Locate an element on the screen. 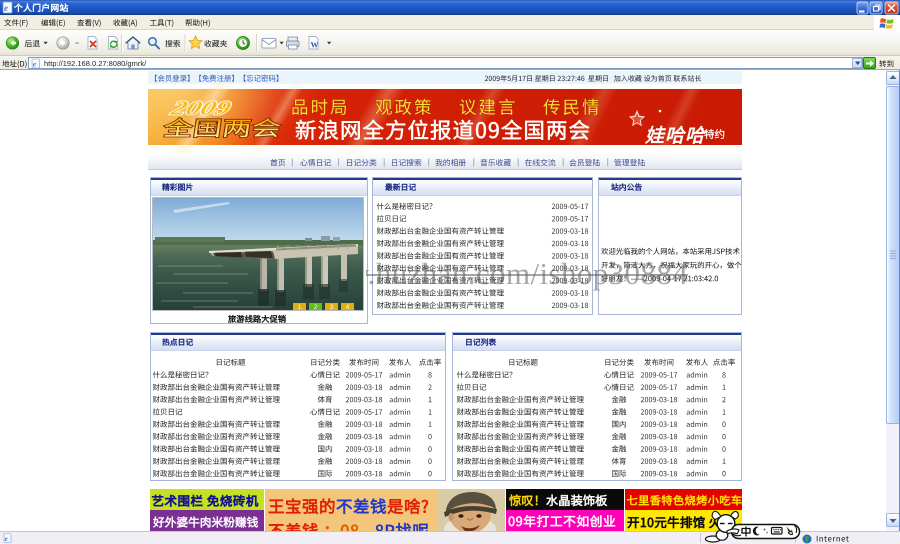 The height and width of the screenshot is (544, 900). svg-text: e is located at coordinates (6, 539).